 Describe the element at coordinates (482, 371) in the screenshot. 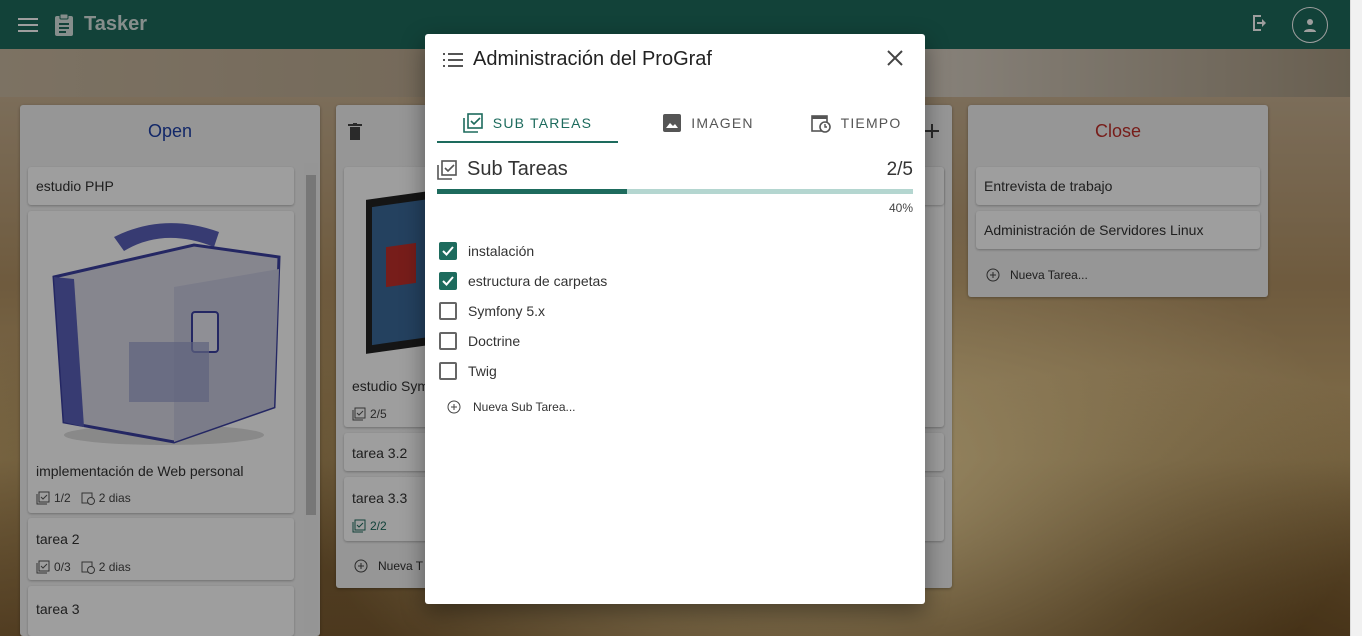

I see `subtask-label: Twig` at that location.